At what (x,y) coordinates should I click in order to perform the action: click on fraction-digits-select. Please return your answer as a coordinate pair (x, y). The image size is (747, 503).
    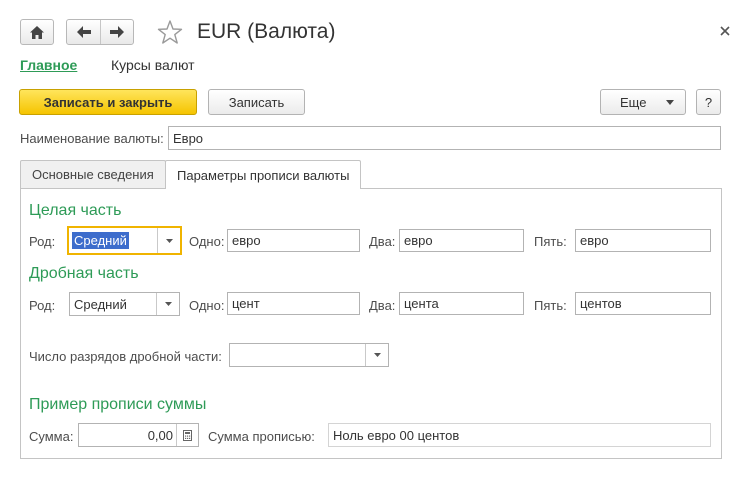
    Looking at the image, I should click on (309, 355).